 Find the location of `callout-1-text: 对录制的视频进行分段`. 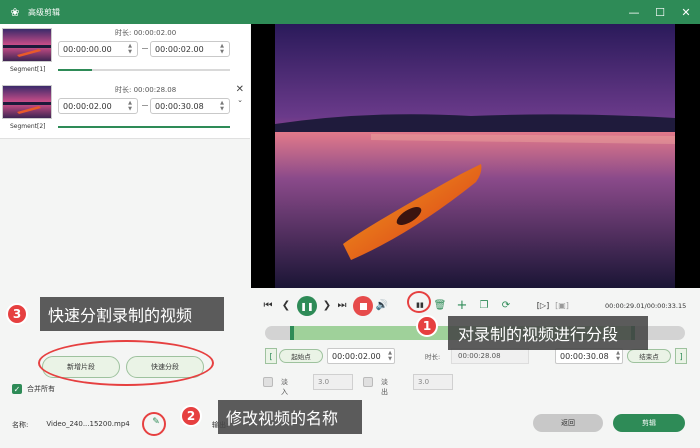

callout-1-text: 对录制的视频进行分段 is located at coordinates (538, 334).